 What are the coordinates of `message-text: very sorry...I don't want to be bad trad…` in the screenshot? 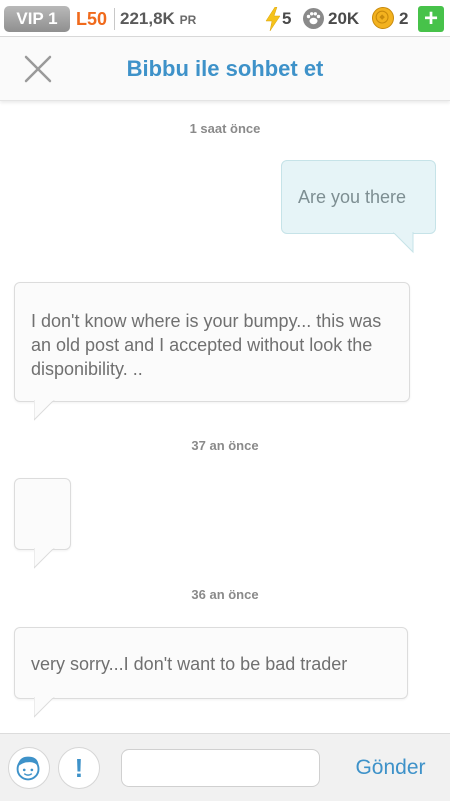 It's located at (189, 664).